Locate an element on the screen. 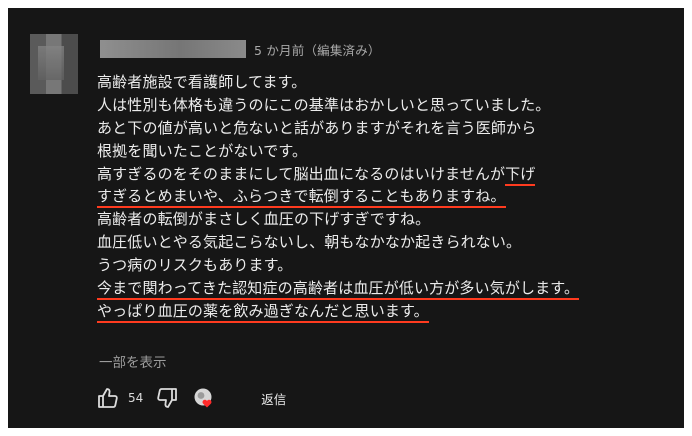  comment-line: 高齢者の転倒がまさしく血圧の下げすぎですね。 is located at coordinates (384, 219).